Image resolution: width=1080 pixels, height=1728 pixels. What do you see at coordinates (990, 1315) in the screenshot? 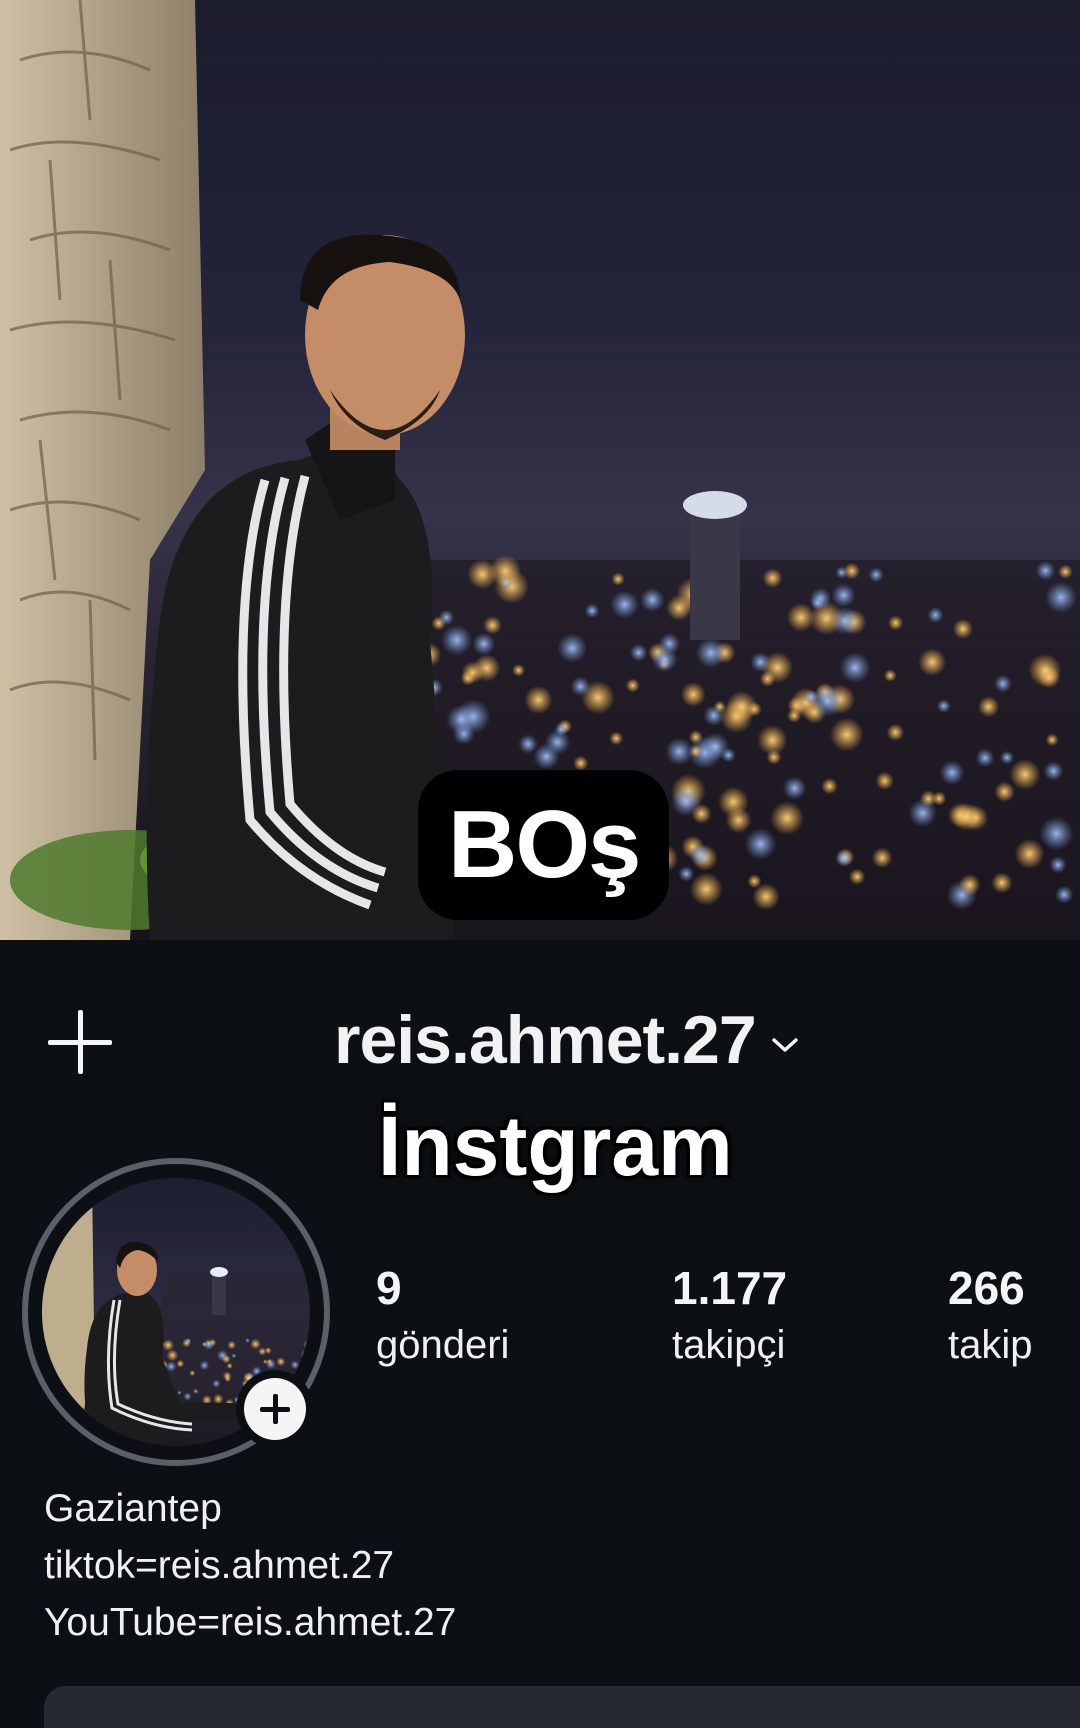
I see `following-count: 266 takip` at bounding box center [990, 1315].